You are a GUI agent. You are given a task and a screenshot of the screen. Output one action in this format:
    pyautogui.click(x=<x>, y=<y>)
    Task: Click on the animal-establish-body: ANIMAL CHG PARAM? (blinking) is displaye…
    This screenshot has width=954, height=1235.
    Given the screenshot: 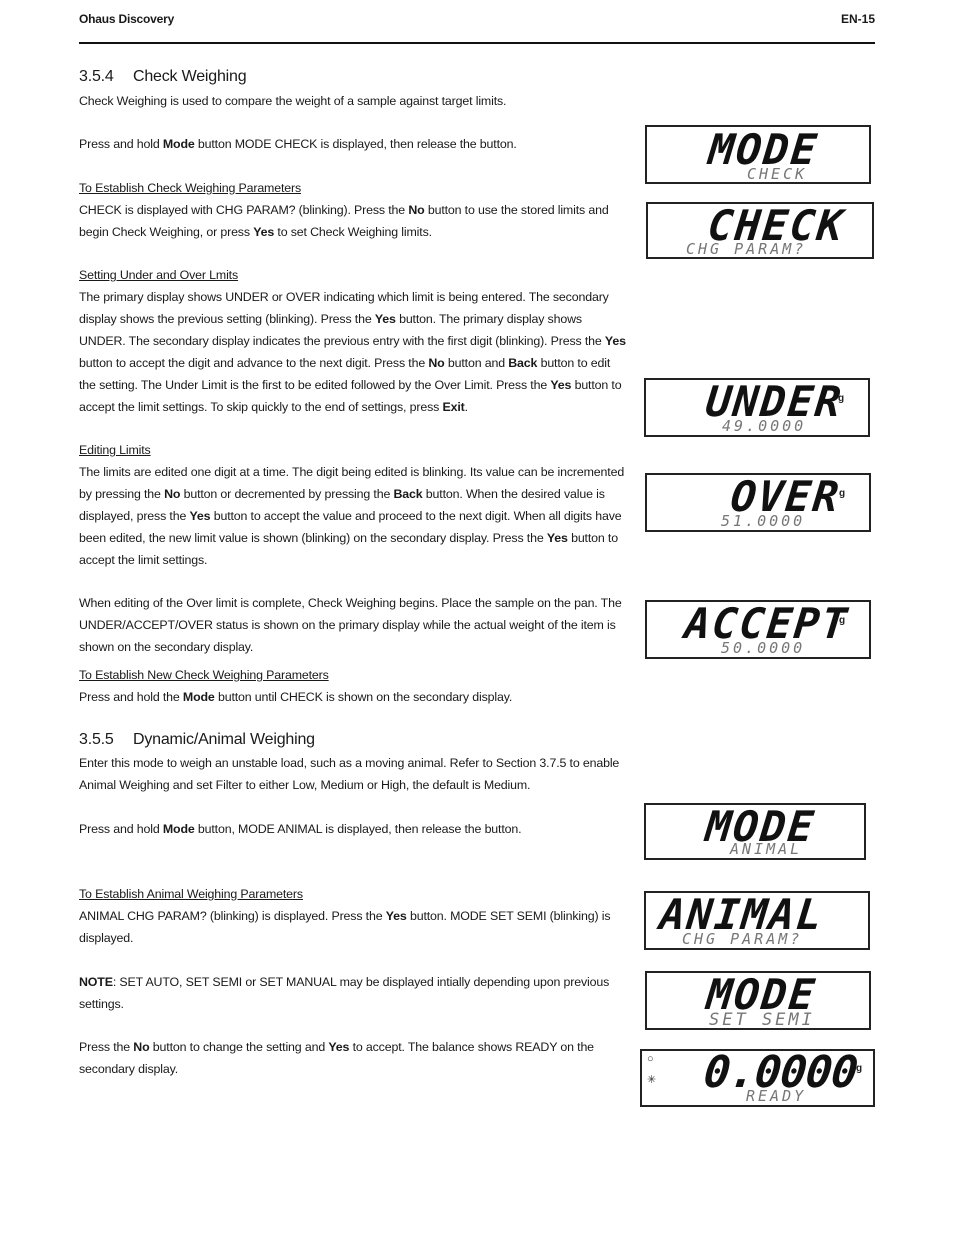 What is the action you would take?
    pyautogui.click(x=354, y=927)
    